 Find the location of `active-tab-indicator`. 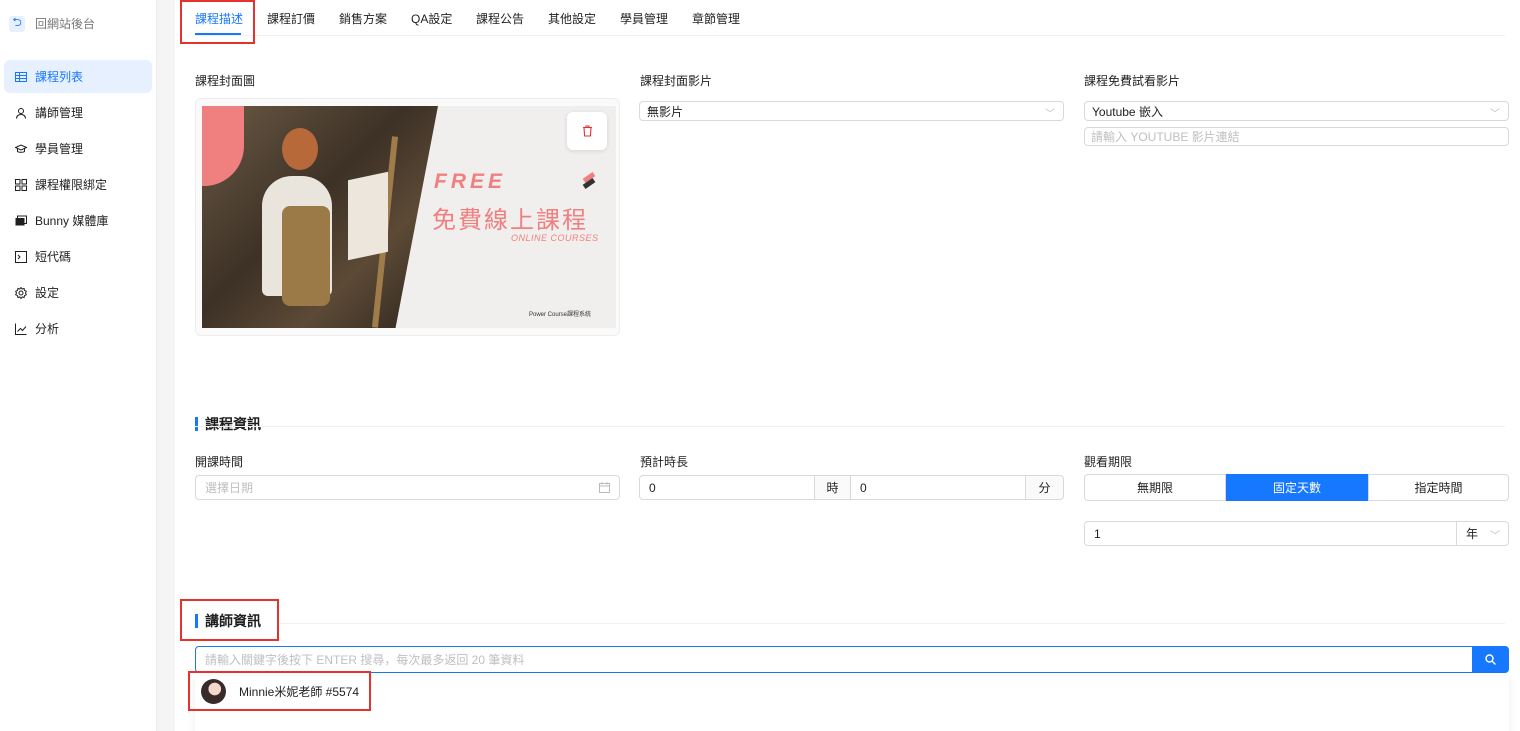

active-tab-indicator is located at coordinates (218, 34).